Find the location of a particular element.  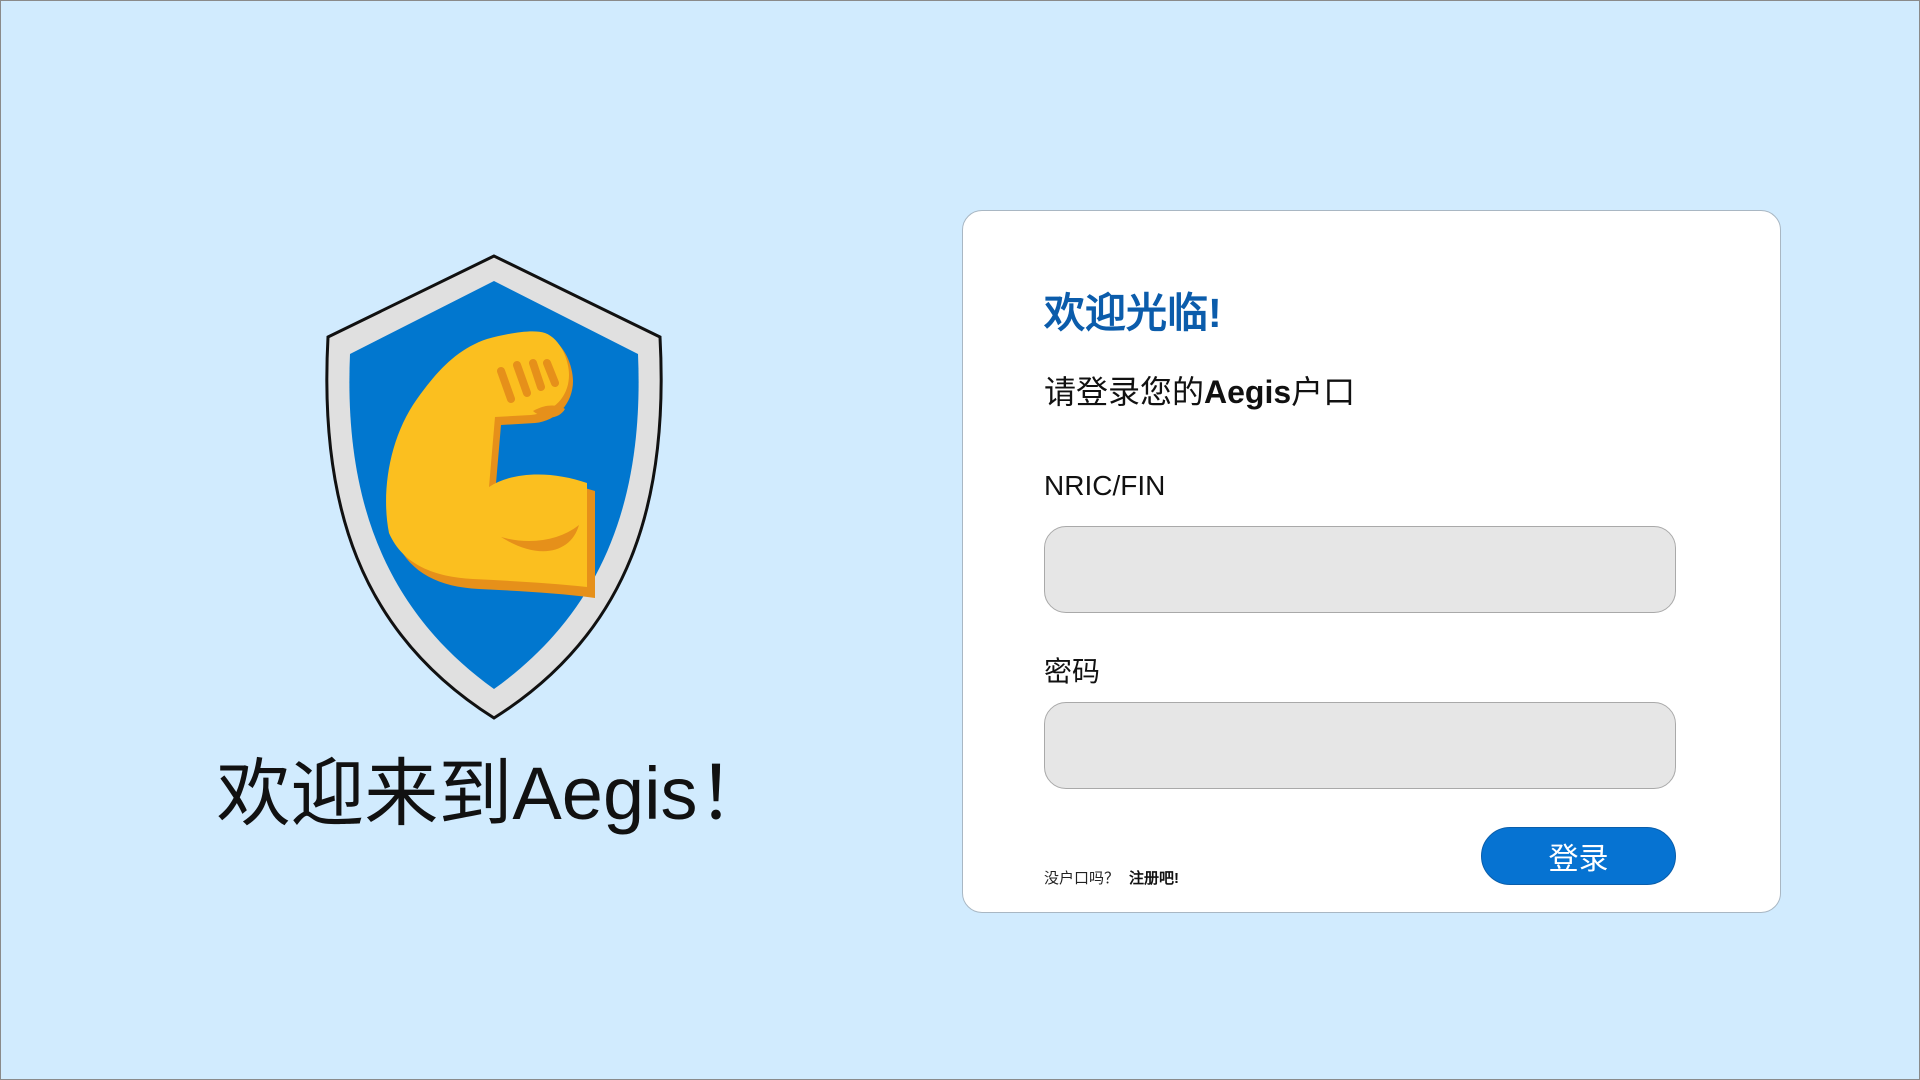

welcome-heading: 欢迎来到Aegis！ is located at coordinates (494, 793).